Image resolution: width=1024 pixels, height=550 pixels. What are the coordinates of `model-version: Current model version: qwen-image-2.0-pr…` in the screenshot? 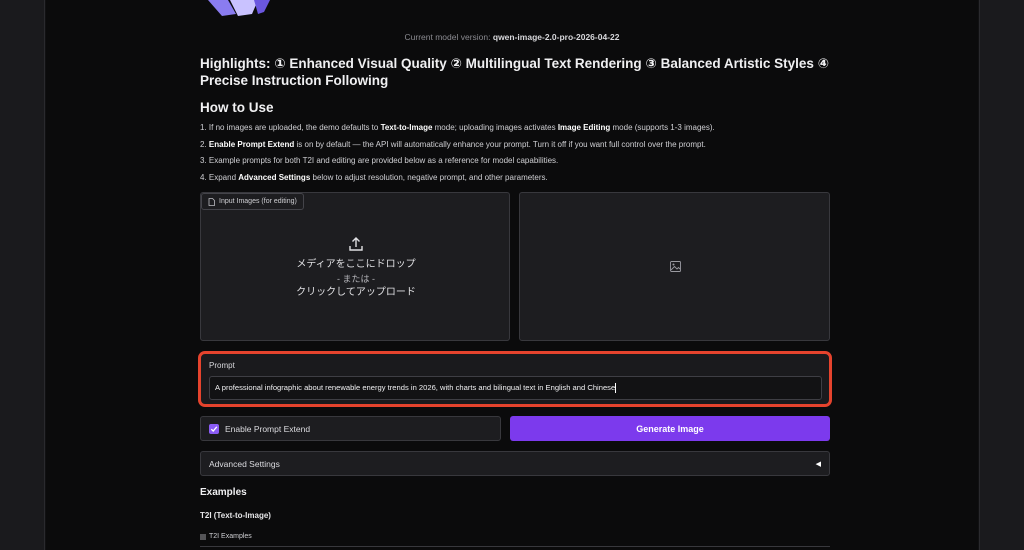 It's located at (512, 37).